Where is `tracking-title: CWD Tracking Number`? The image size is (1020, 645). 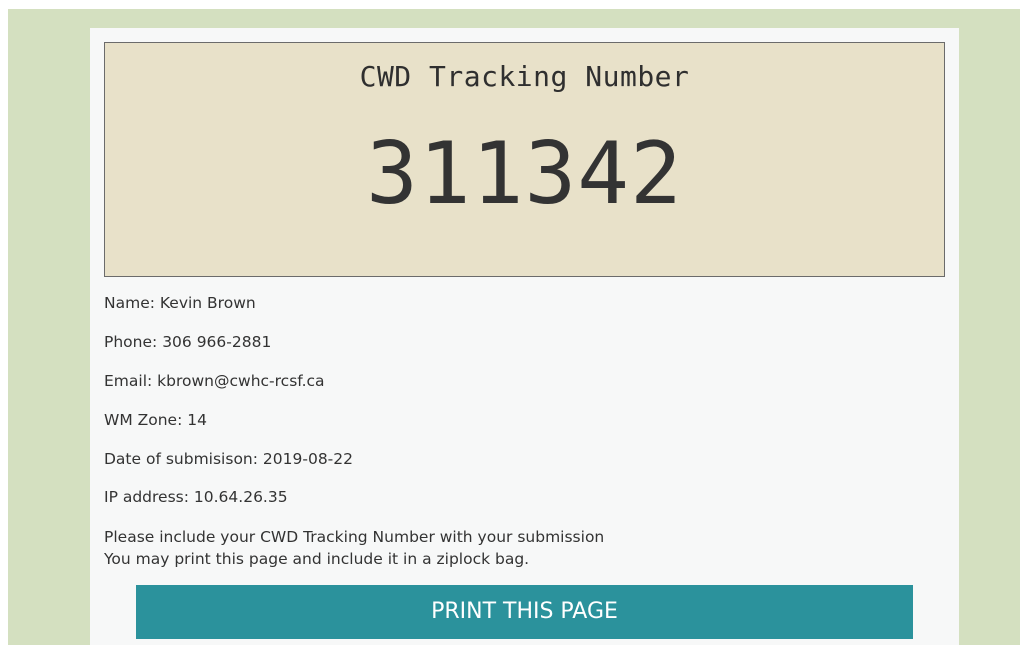
tracking-title: CWD Tracking Number is located at coordinates (524, 76).